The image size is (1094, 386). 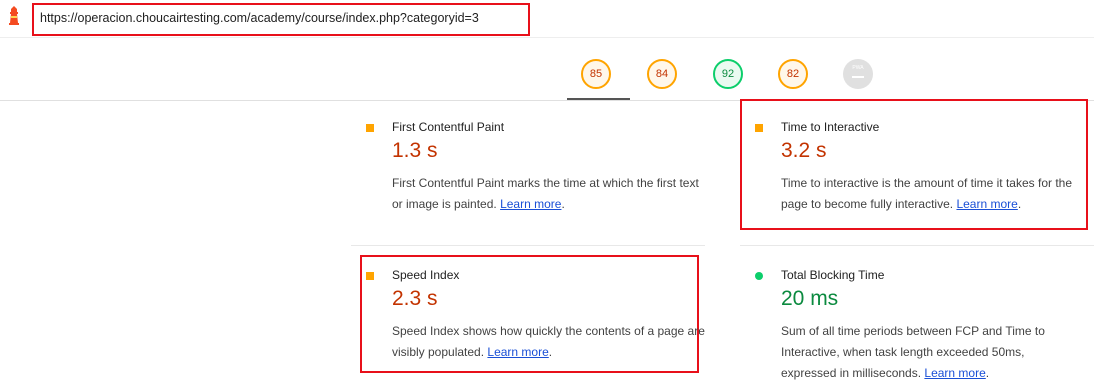 What do you see at coordinates (448, 127) in the screenshot?
I see `metric-title: First Contentful Paint` at bounding box center [448, 127].